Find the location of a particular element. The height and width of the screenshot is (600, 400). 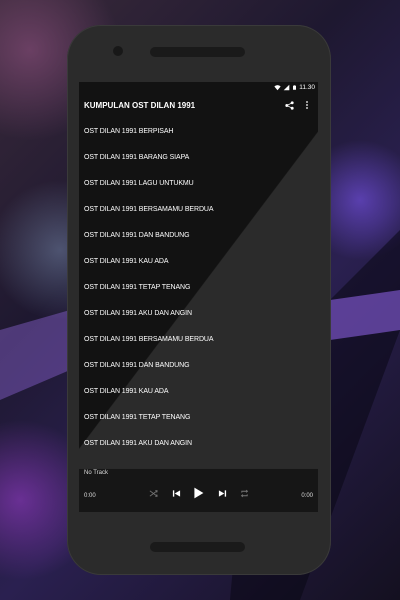

wifi-icon is located at coordinates (277, 88).